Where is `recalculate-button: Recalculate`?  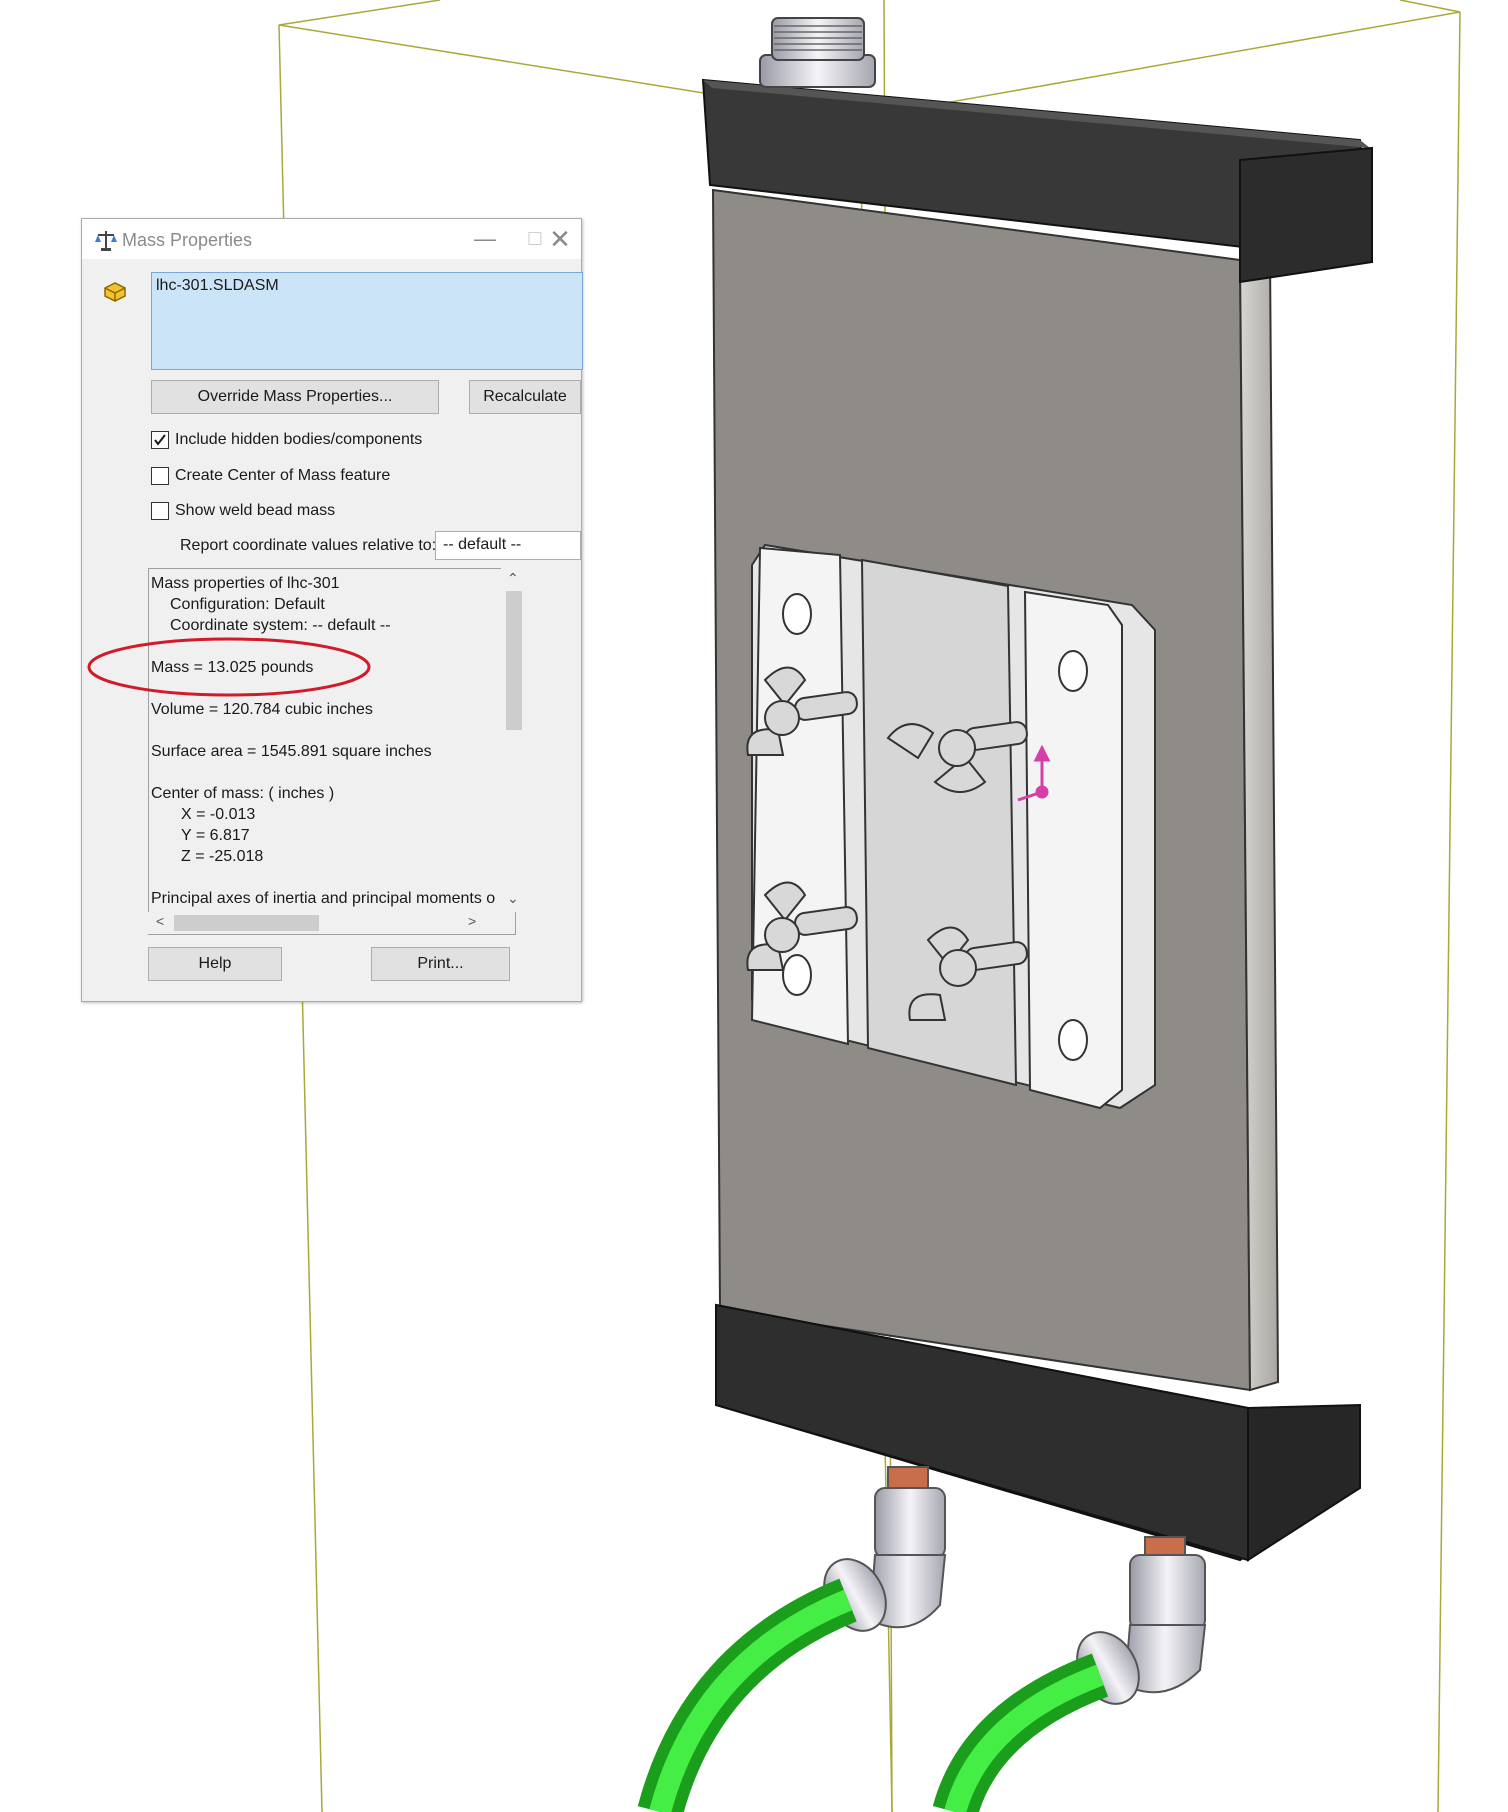 recalculate-button: Recalculate is located at coordinates (525, 397).